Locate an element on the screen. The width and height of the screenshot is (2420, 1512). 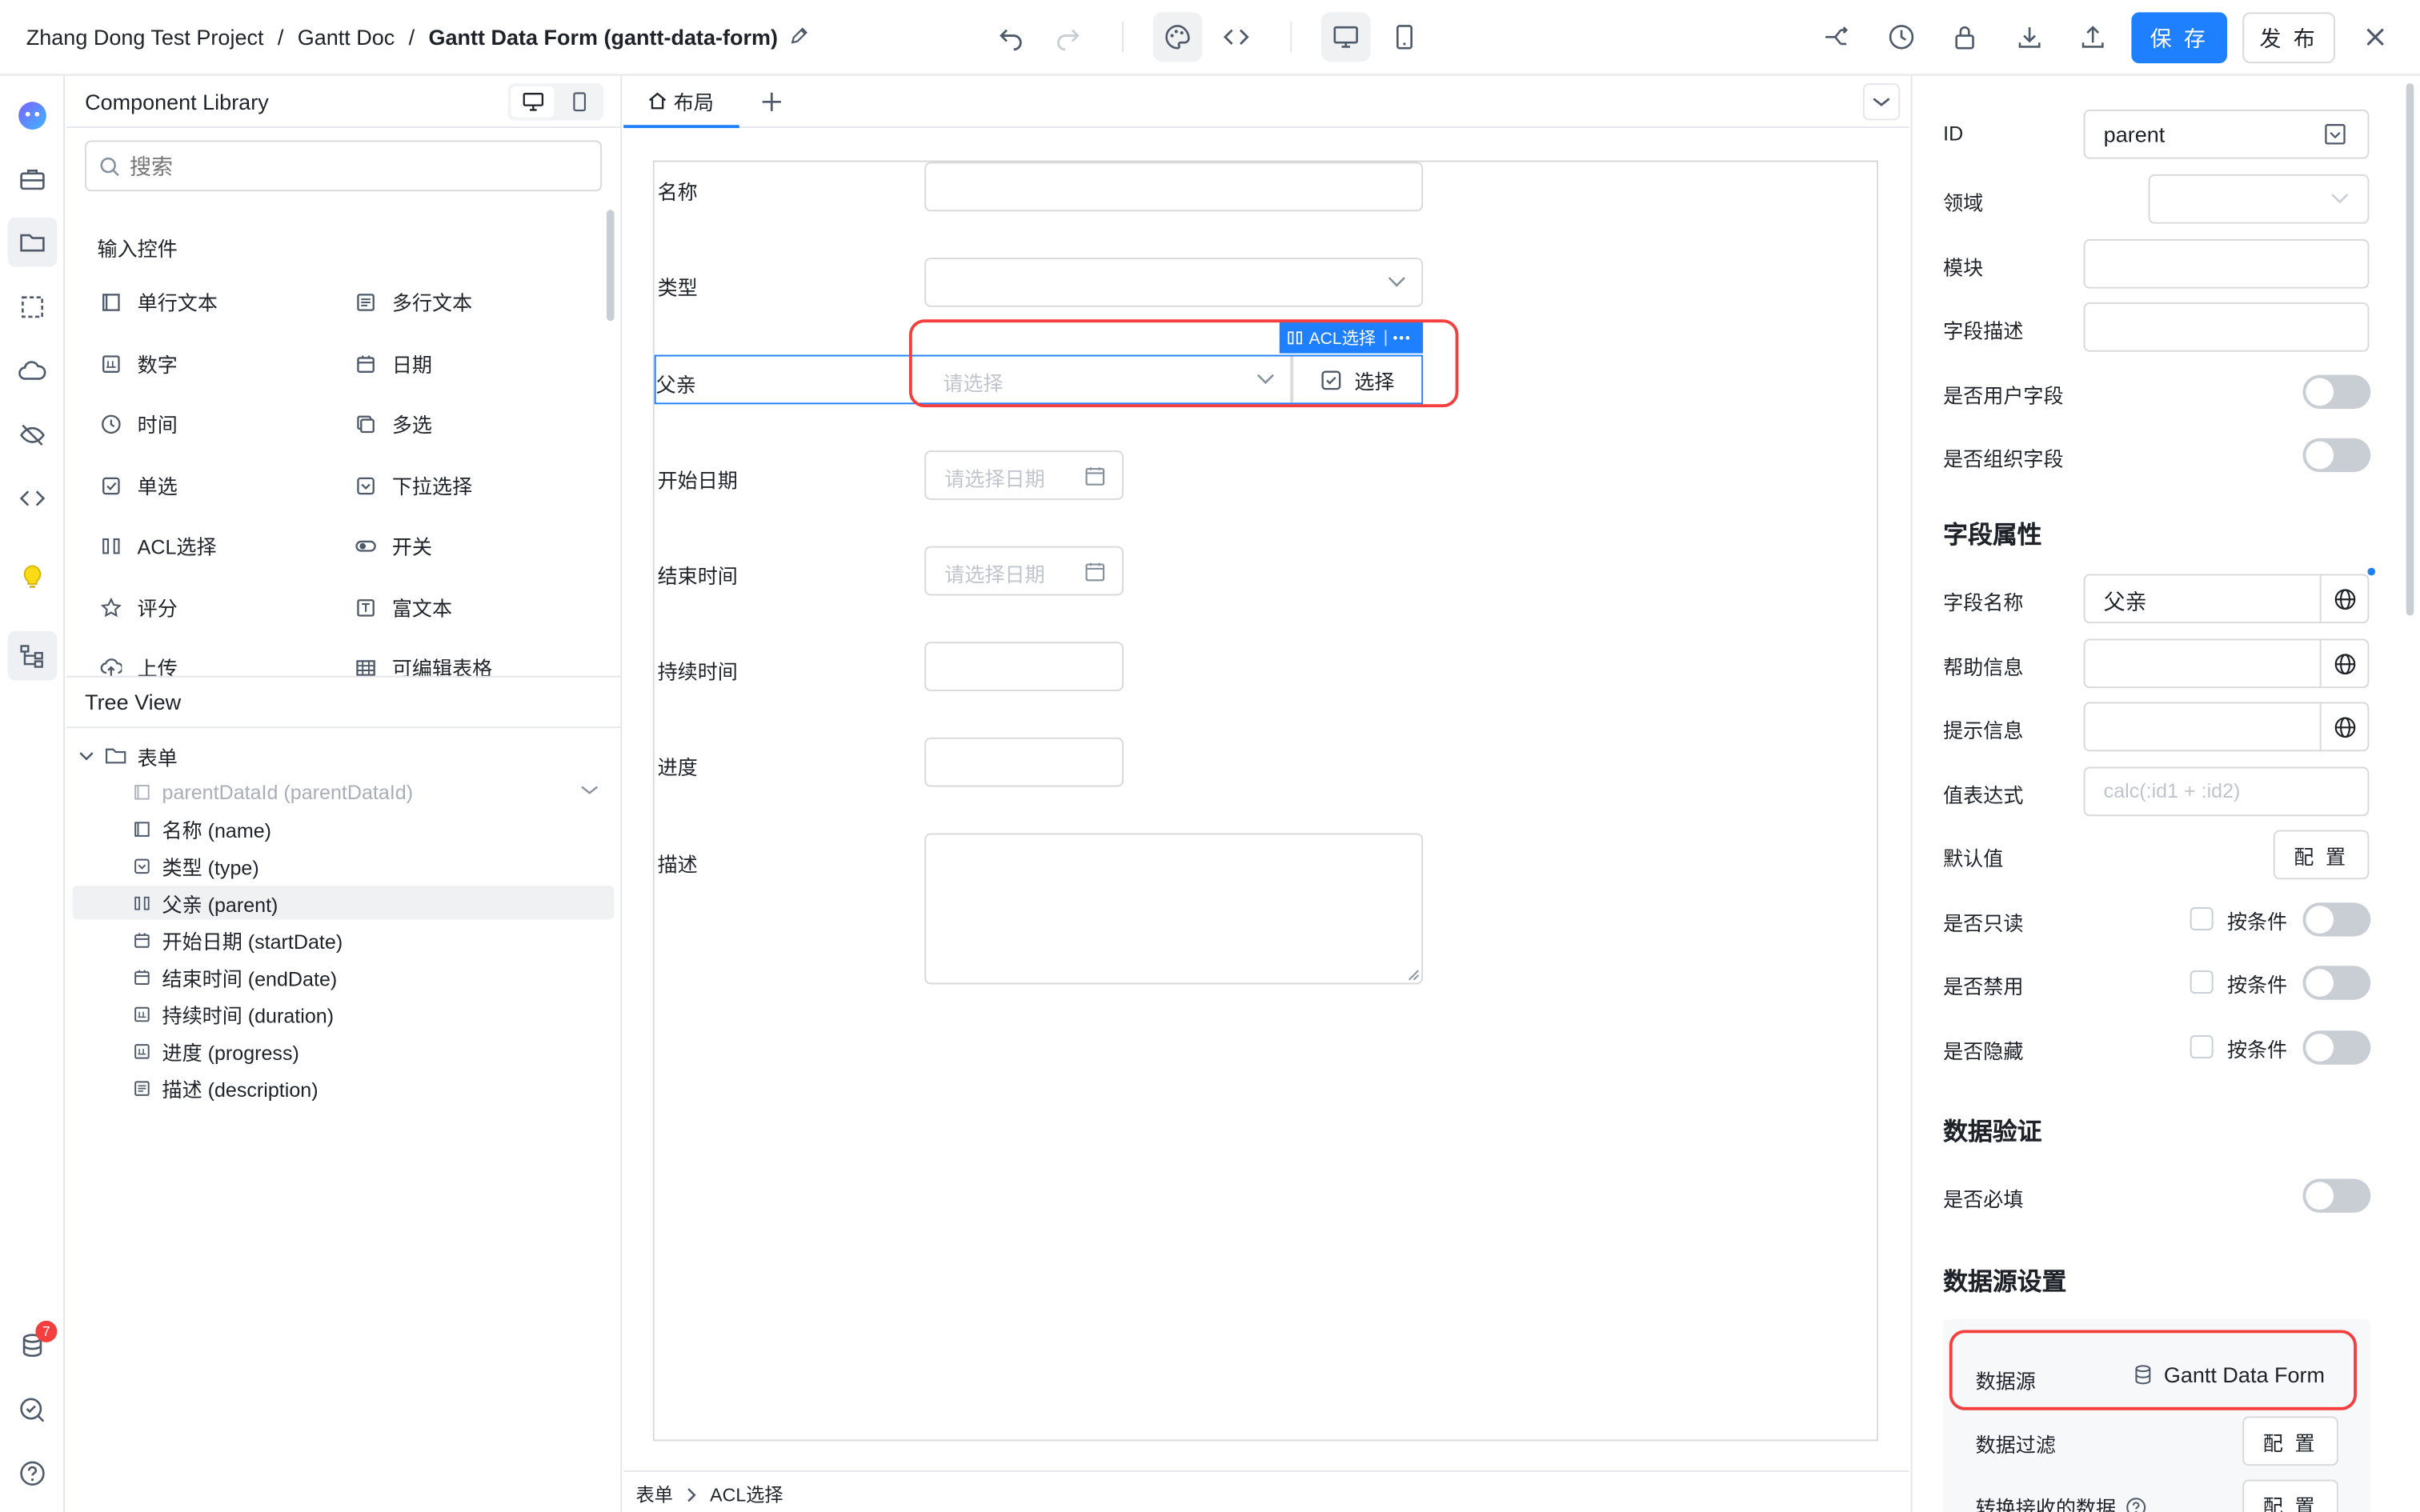
component-item: 上传 is located at coordinates (139, 667).